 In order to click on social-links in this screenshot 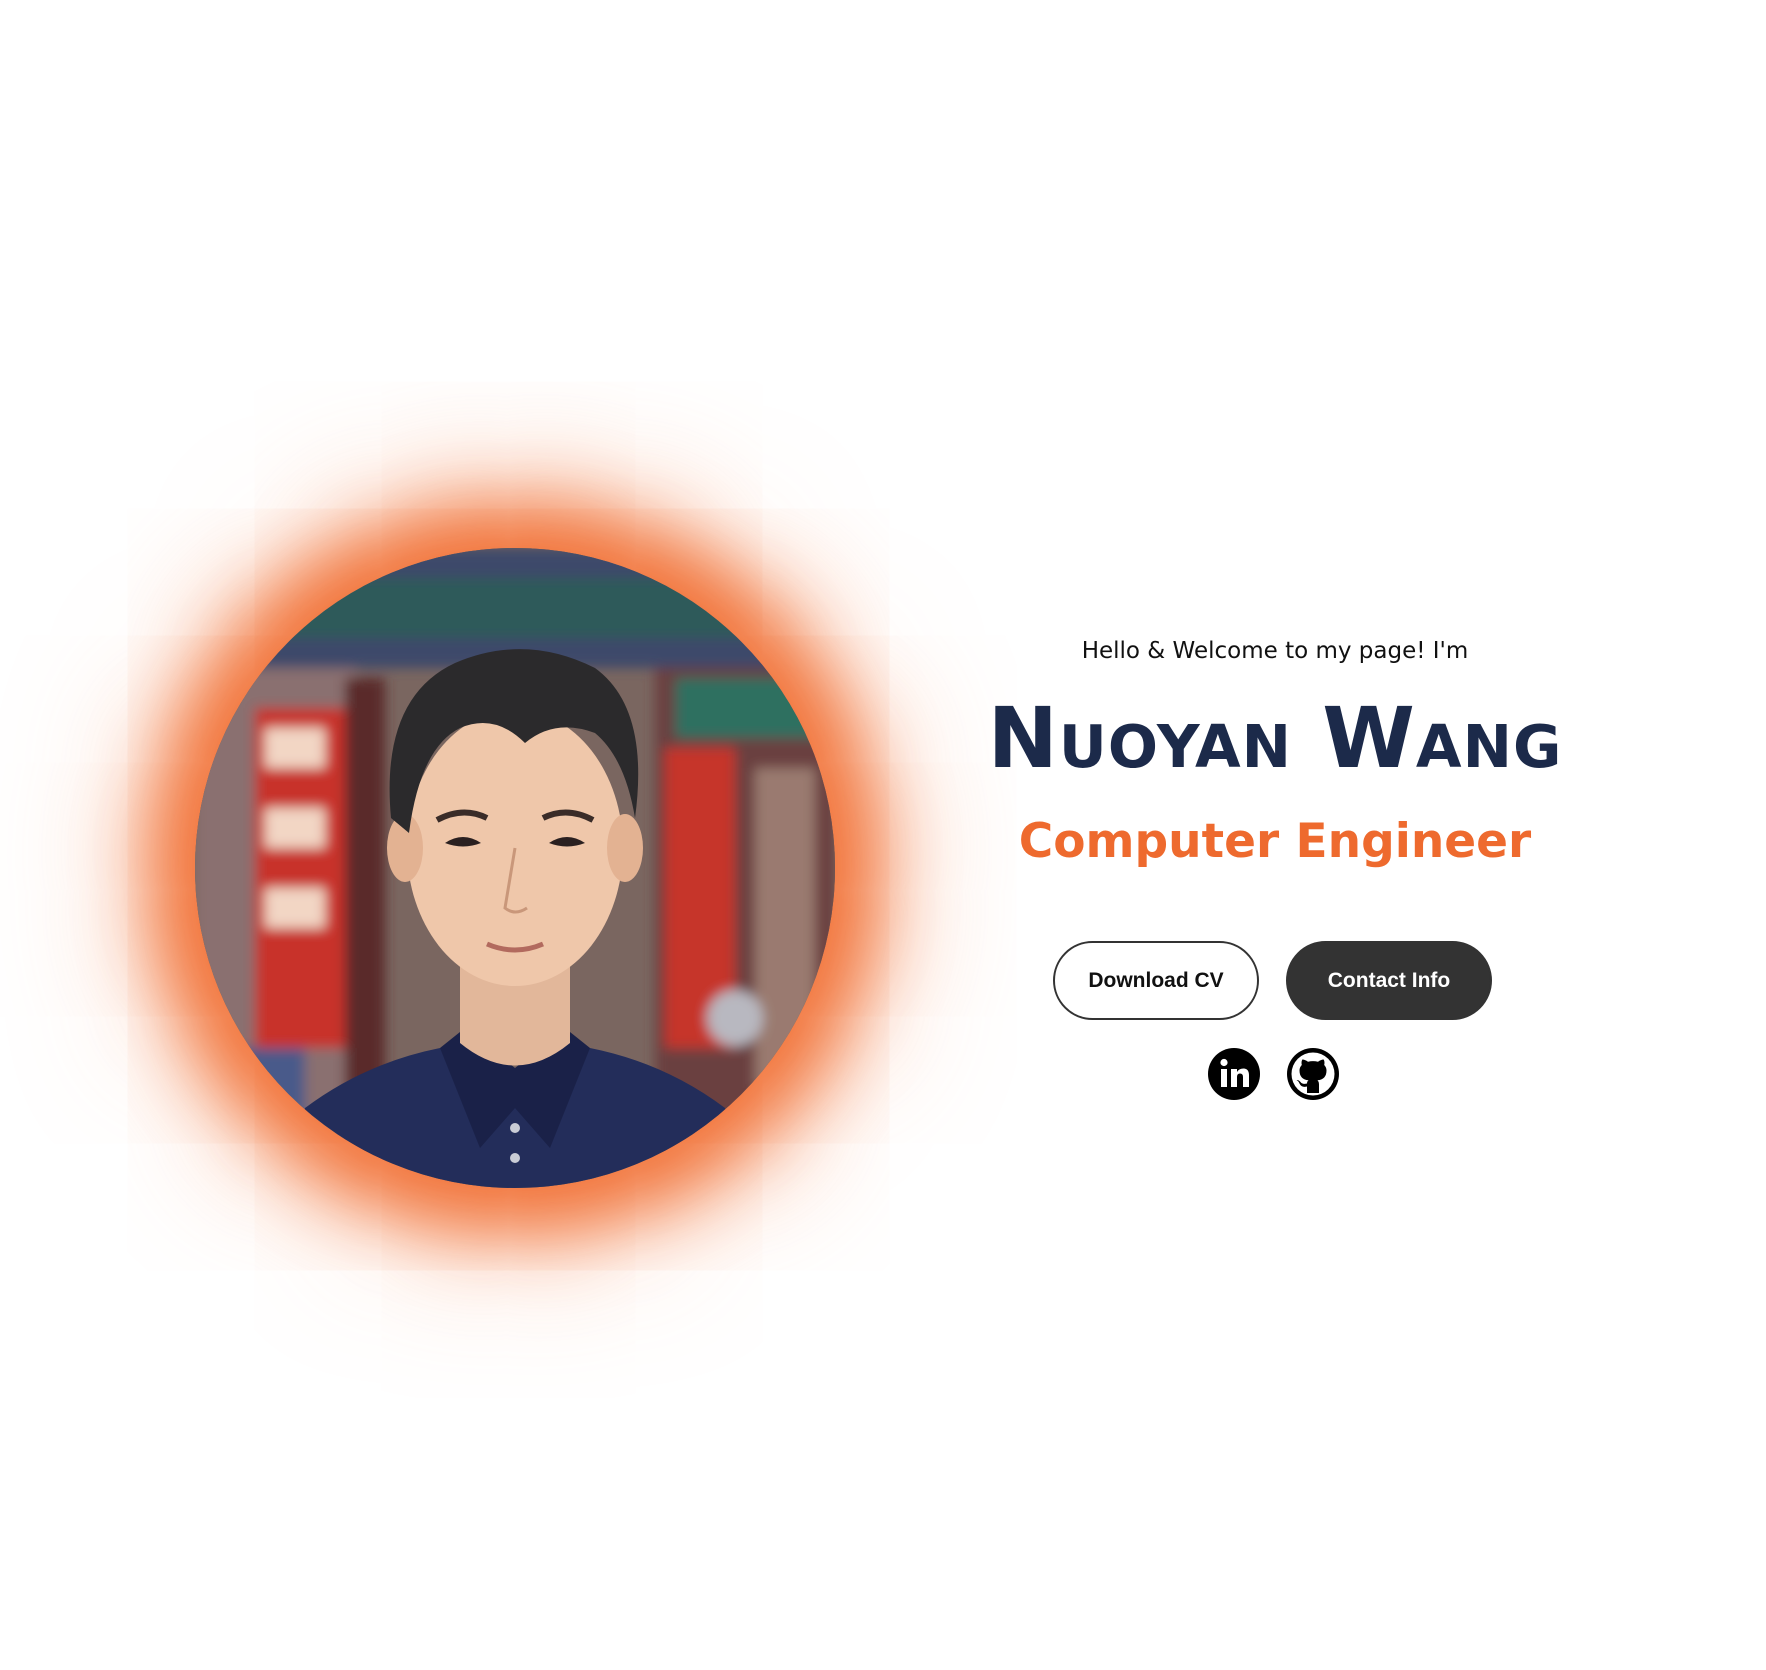, I will do `click(1274, 1075)`.